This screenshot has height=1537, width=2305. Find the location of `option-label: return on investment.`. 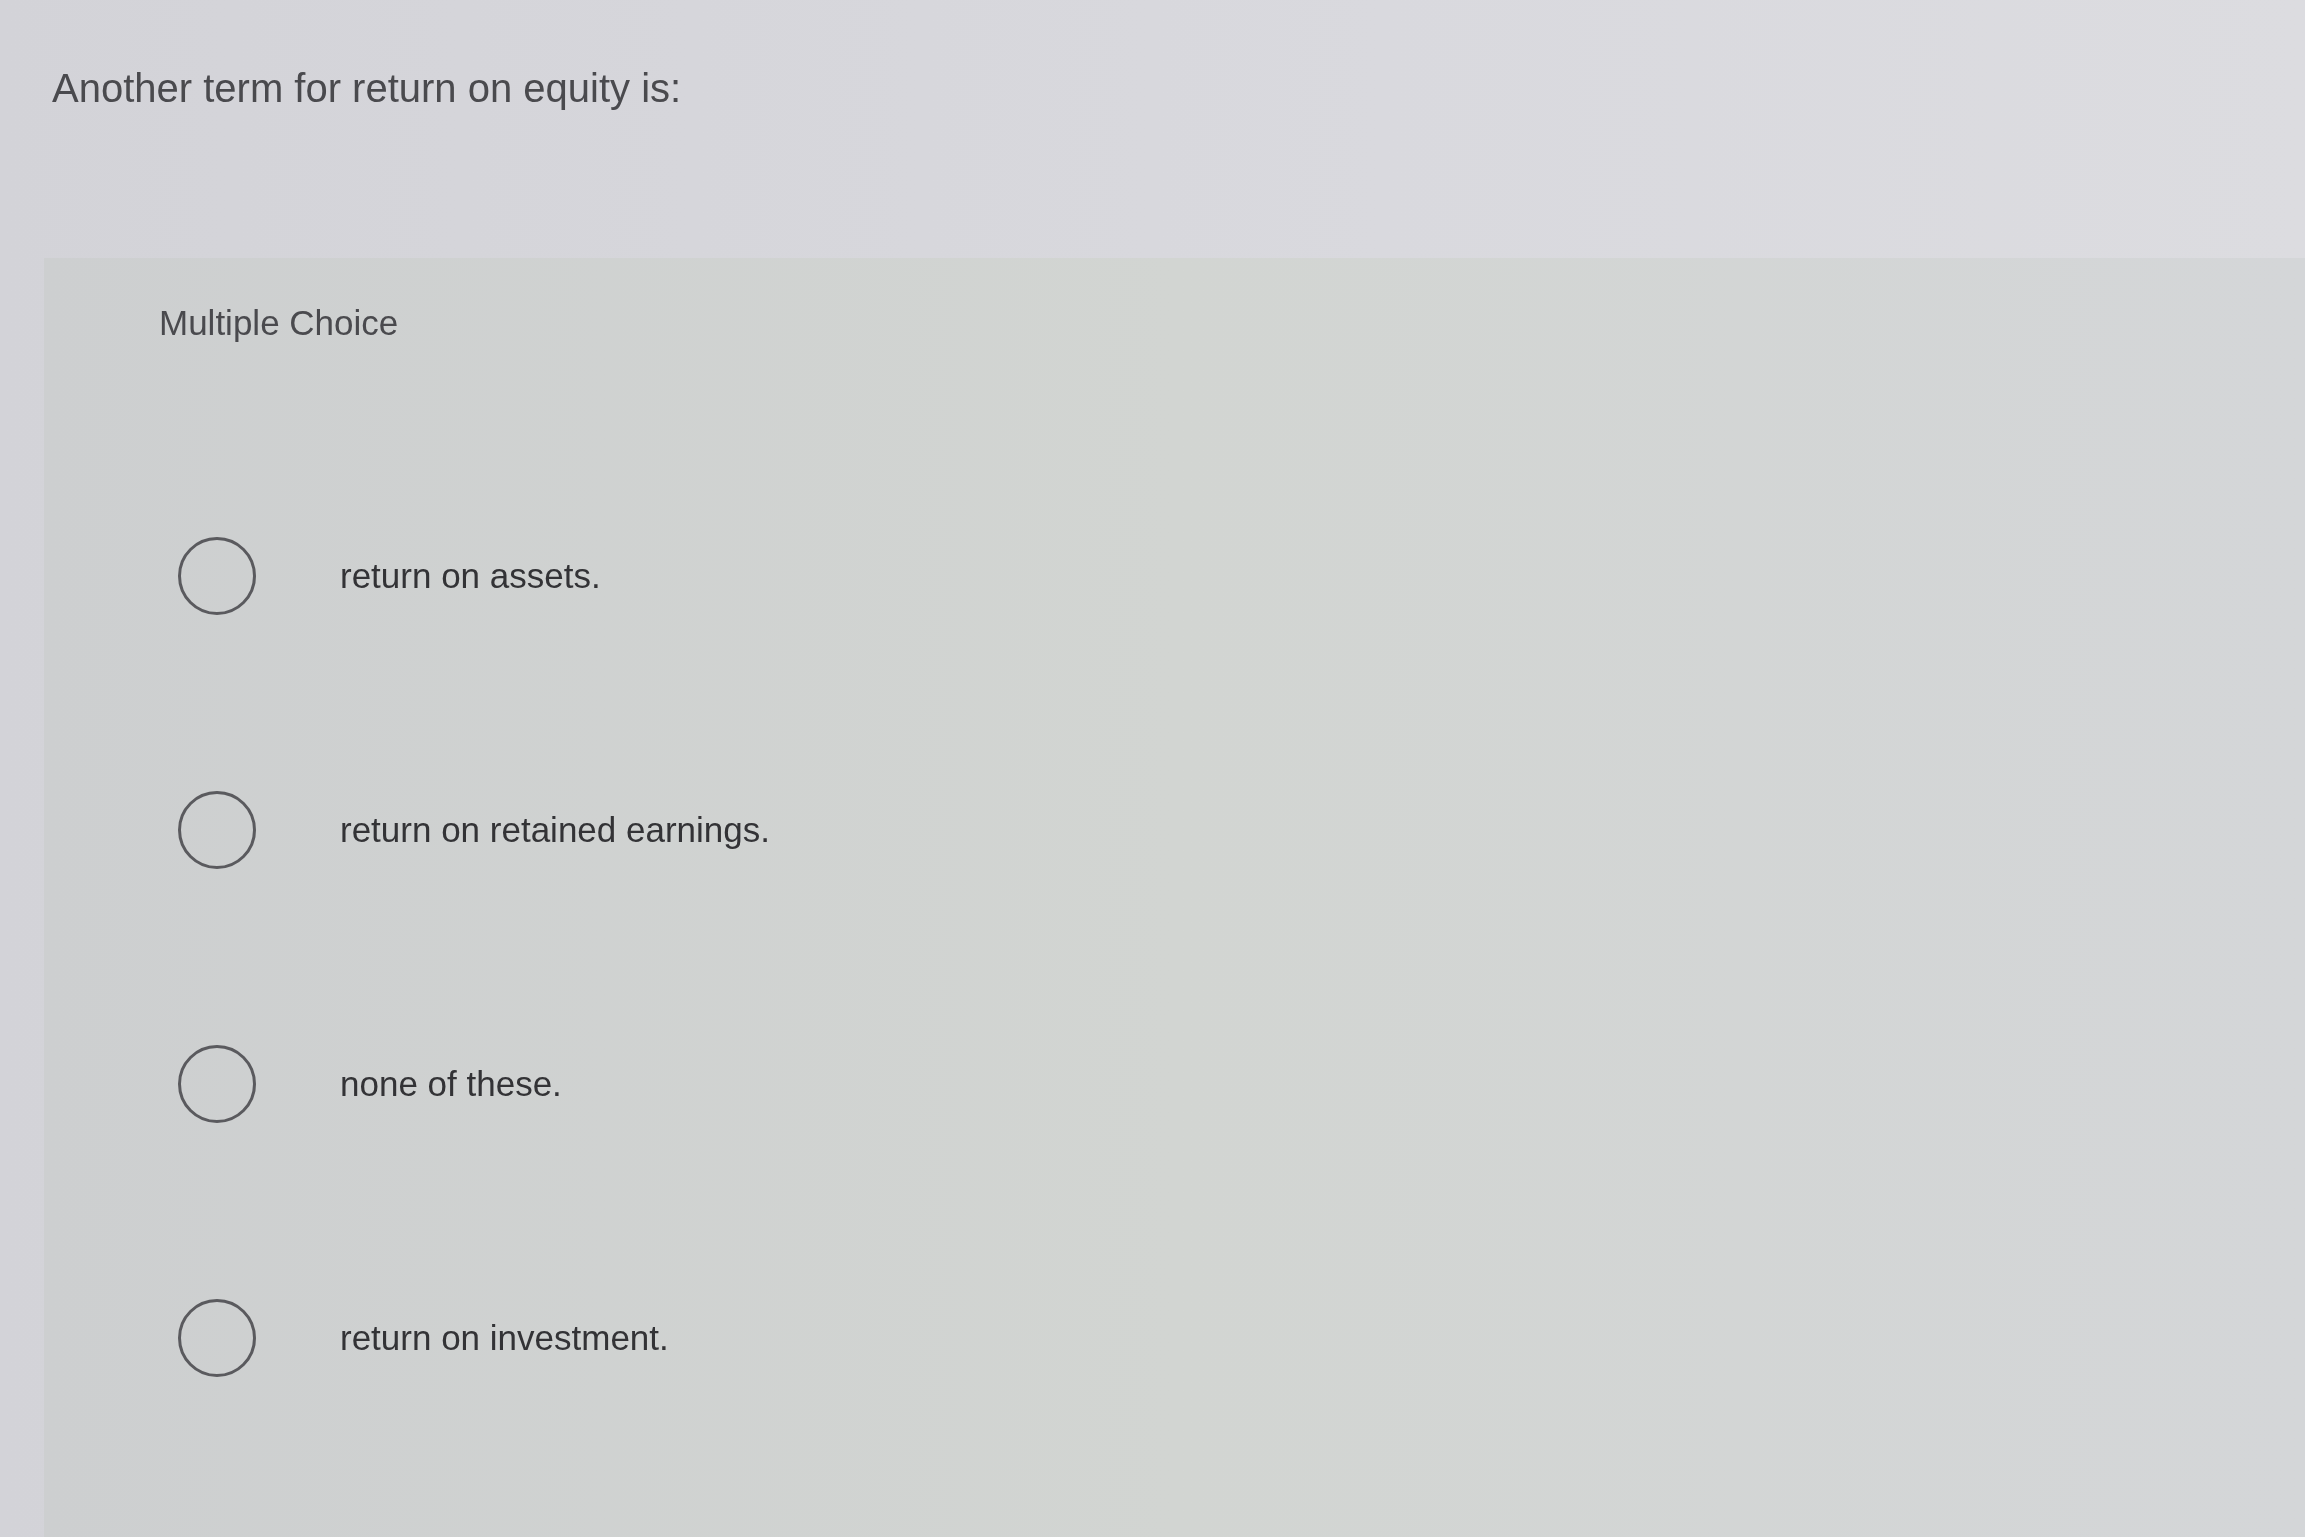

option-label: return on investment. is located at coordinates (504, 1338).